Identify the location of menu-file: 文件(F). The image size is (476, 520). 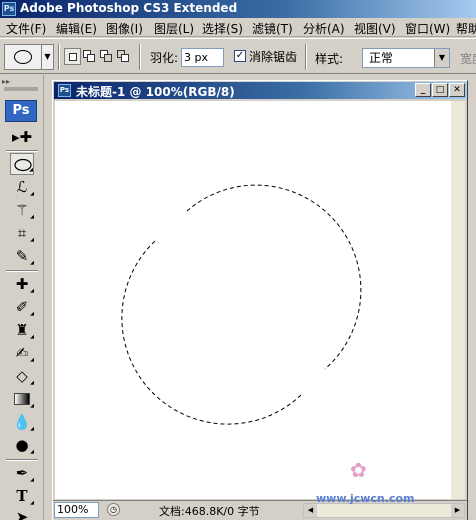
(26, 28).